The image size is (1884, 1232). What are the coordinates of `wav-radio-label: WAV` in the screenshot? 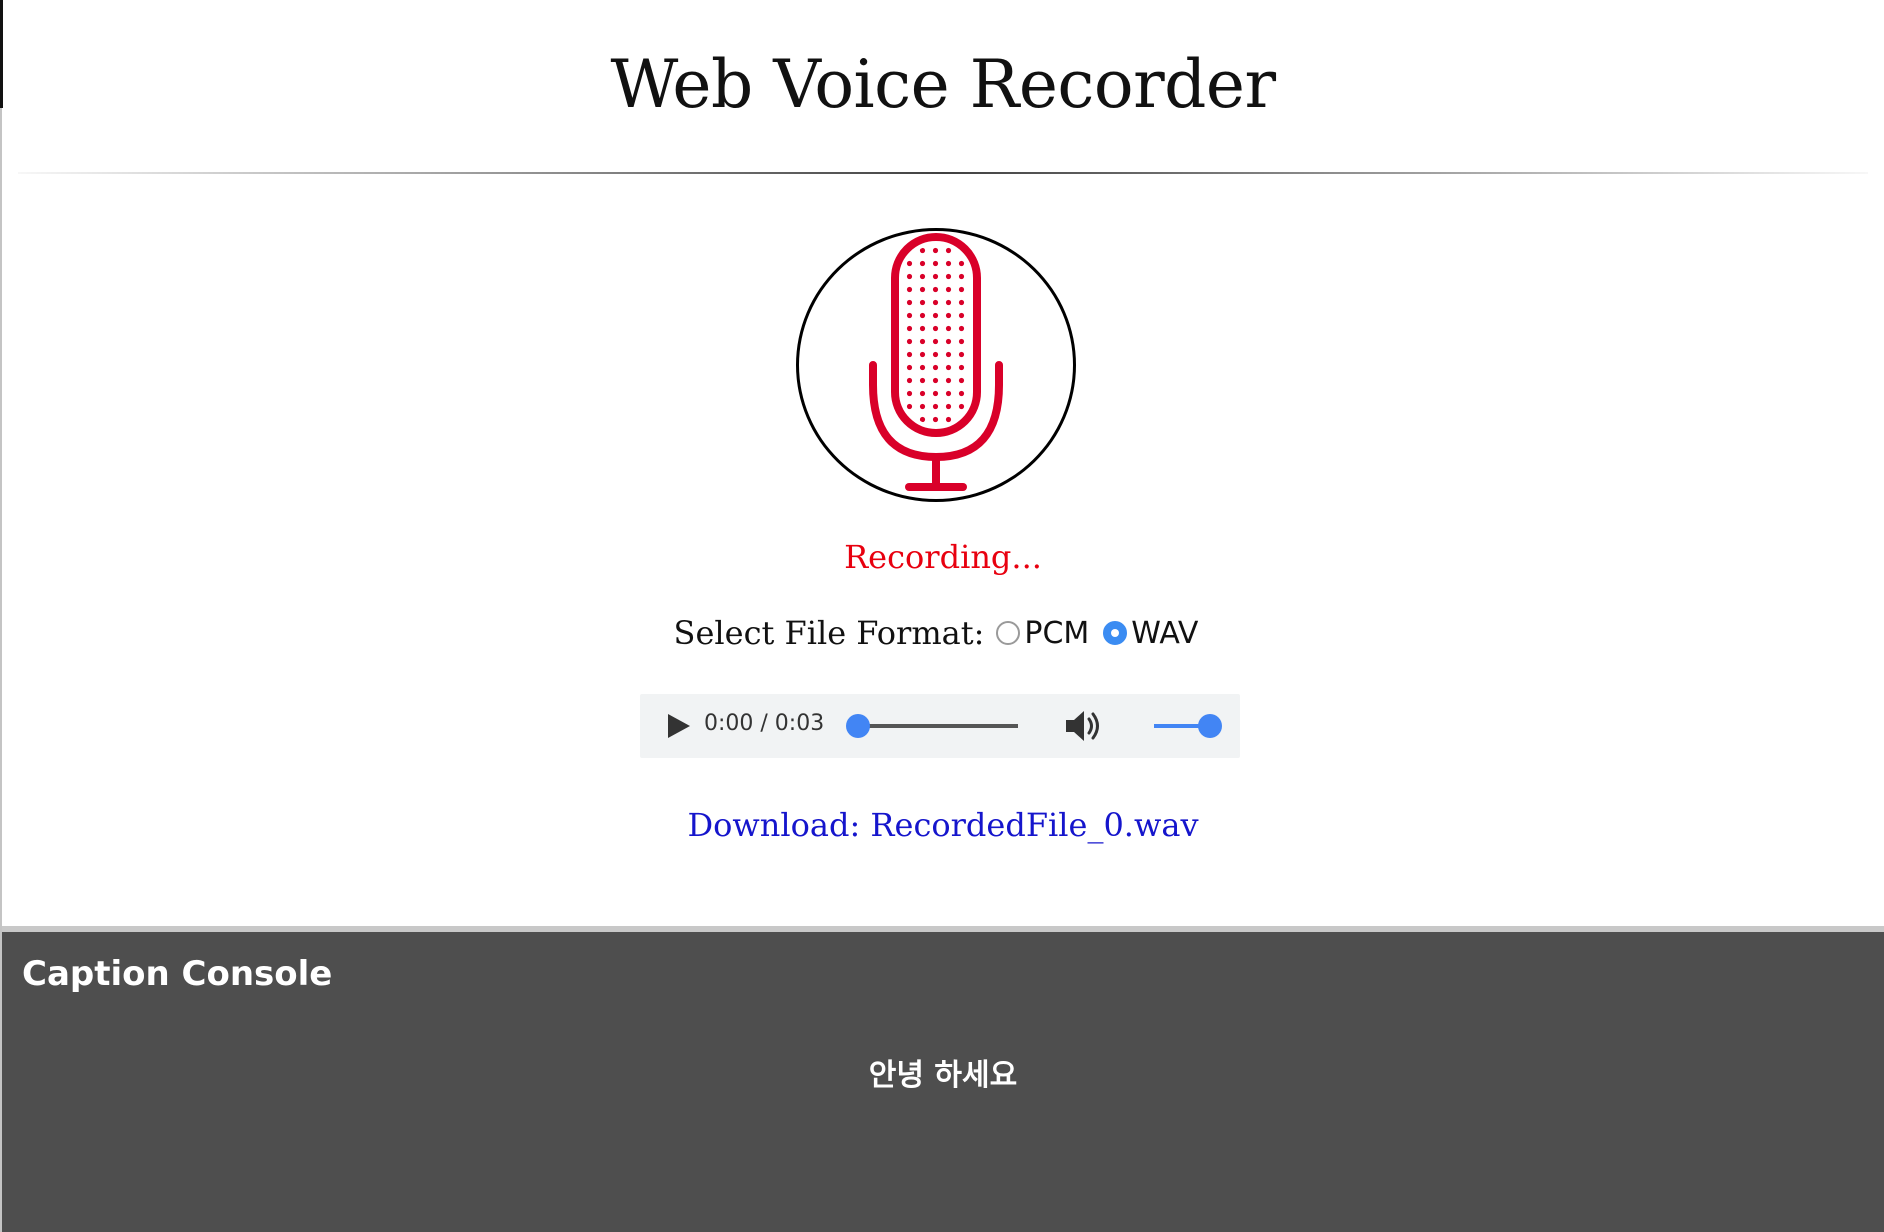 It's located at (1164, 633).